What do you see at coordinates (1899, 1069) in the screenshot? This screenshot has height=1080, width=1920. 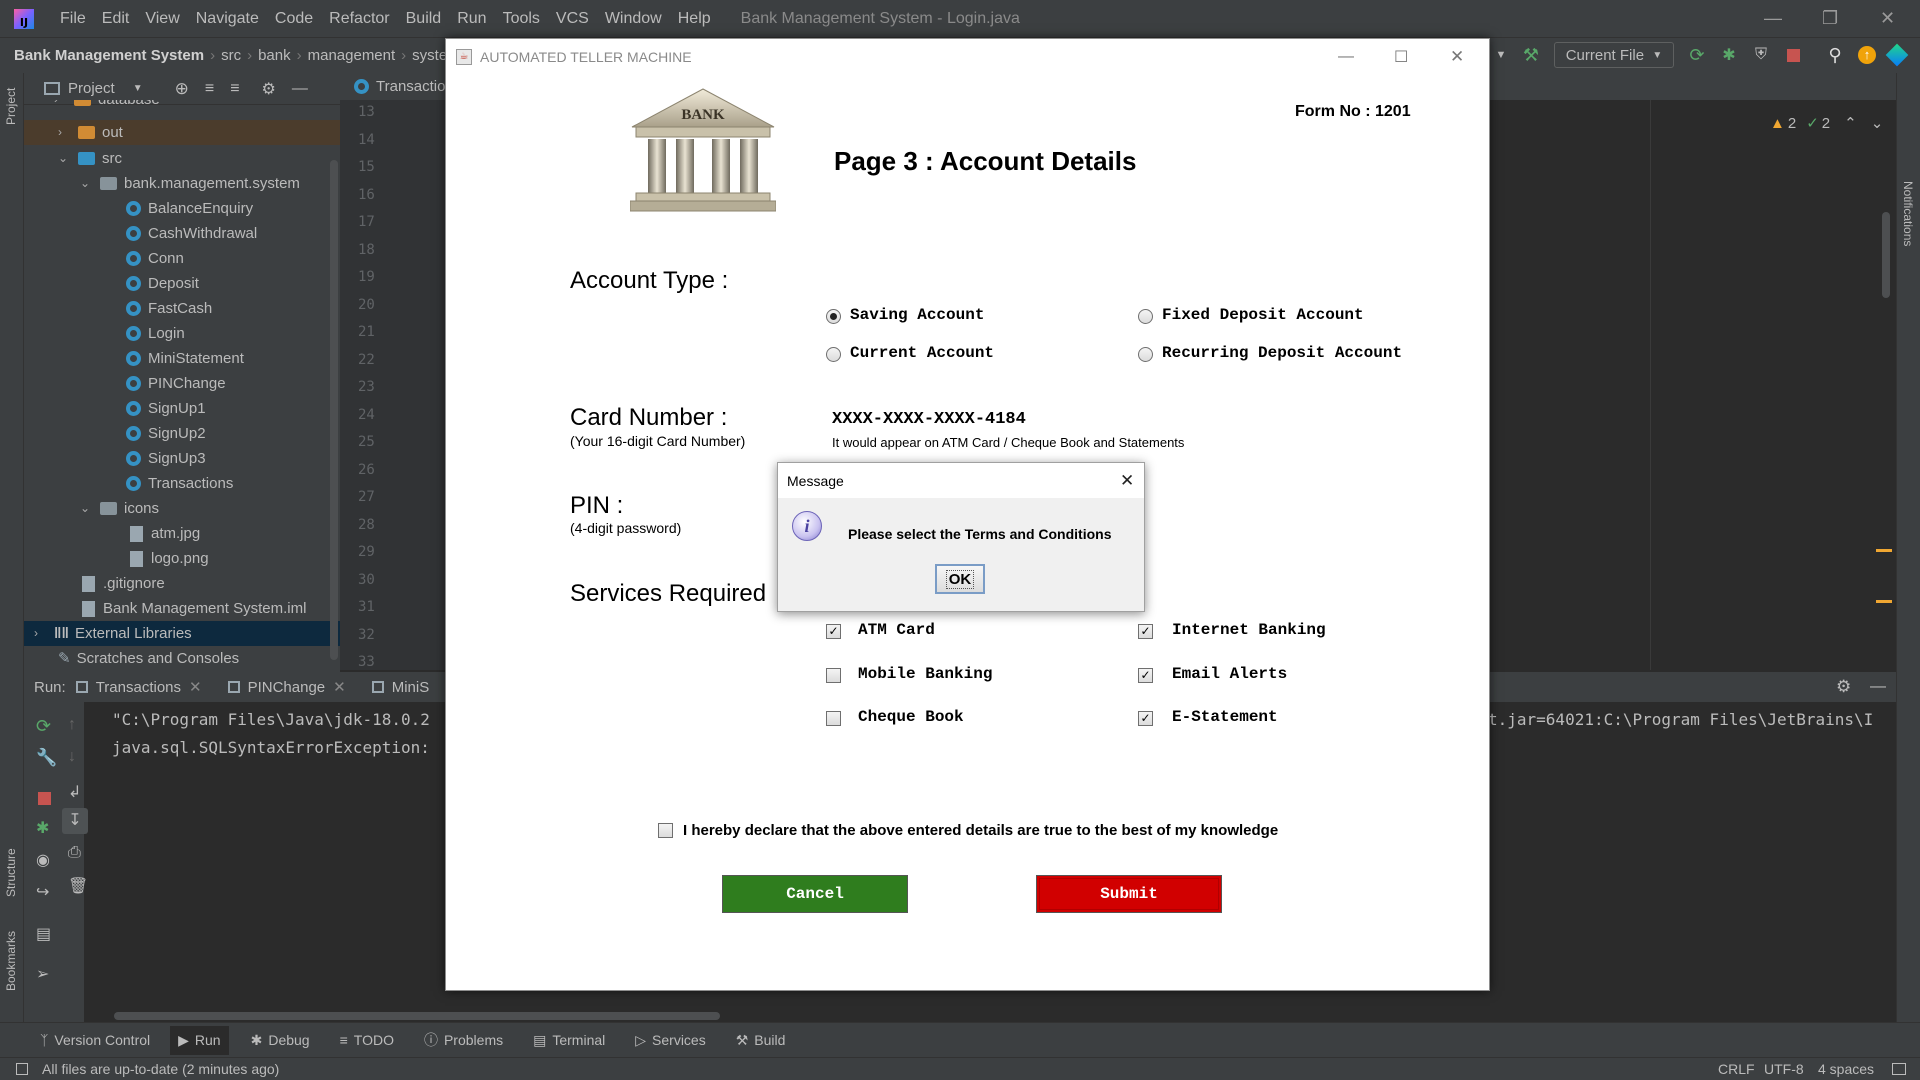 I see `memory-indicator-icon` at bounding box center [1899, 1069].